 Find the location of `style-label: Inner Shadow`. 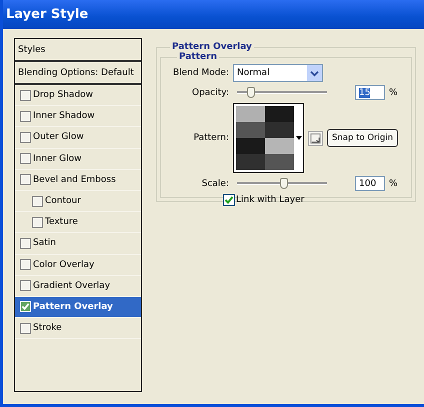

style-label: Inner Shadow is located at coordinates (64, 116).